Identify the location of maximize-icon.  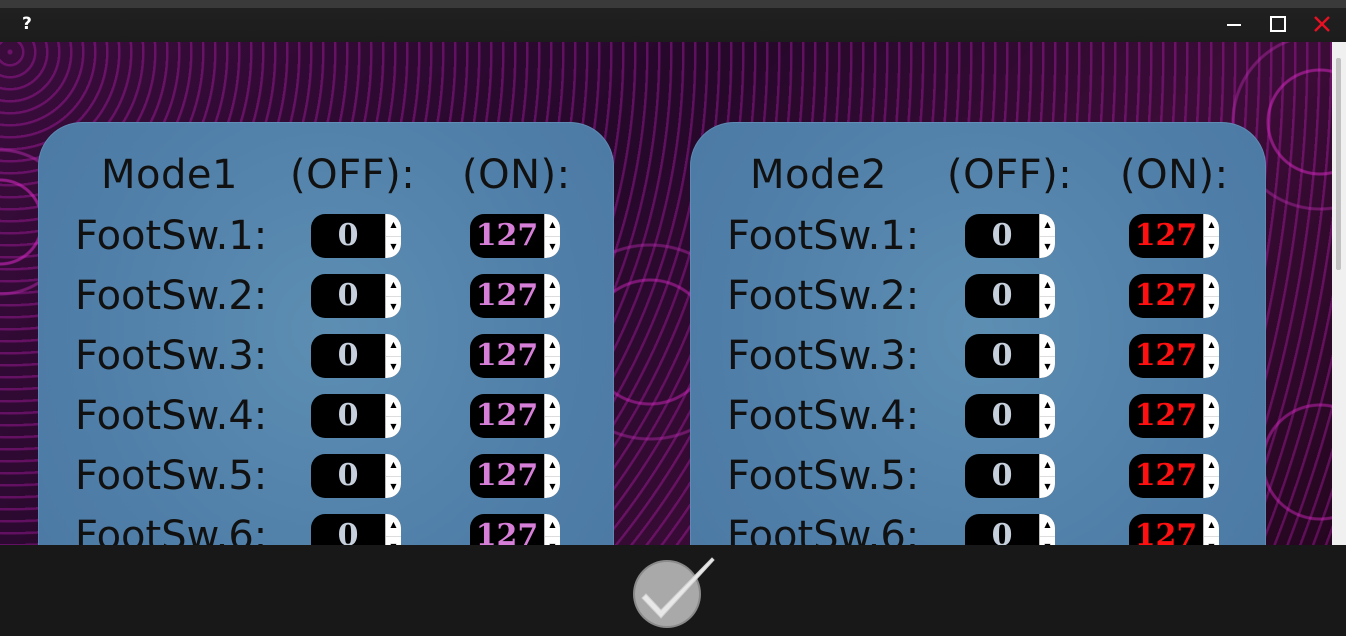
(1278, 24).